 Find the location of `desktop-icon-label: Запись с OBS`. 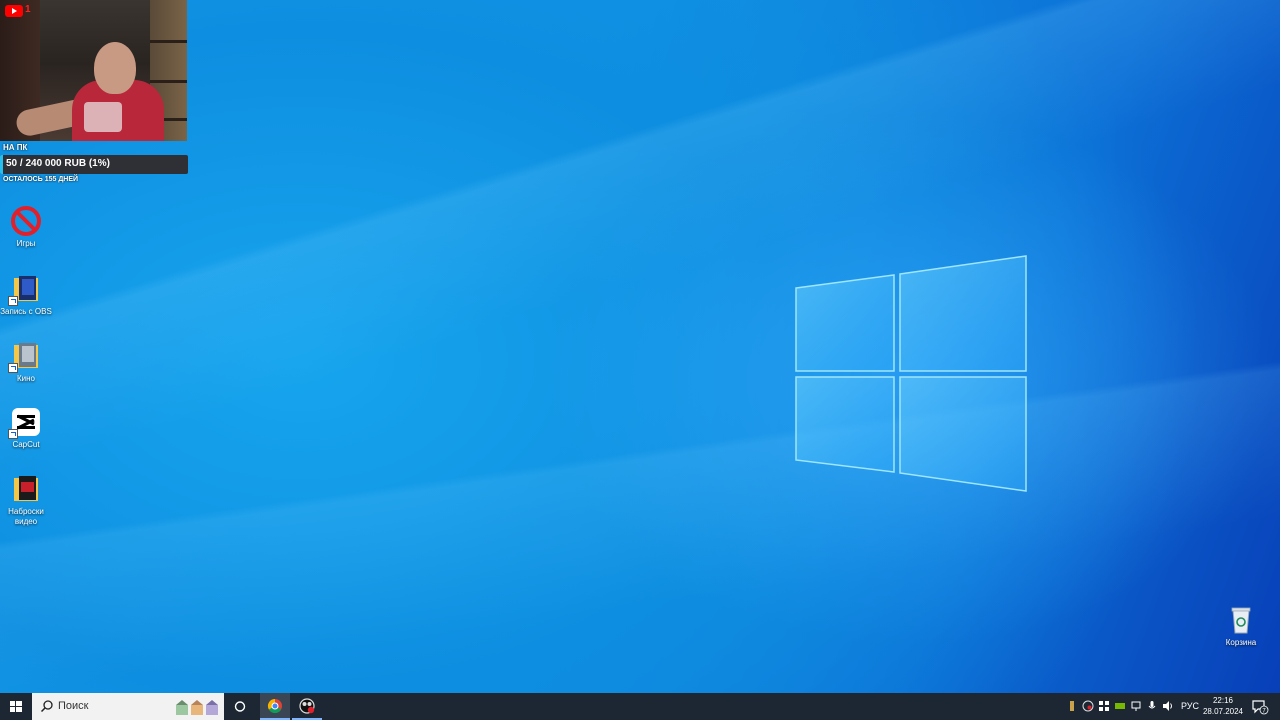

desktop-icon-label: Запись с OBS is located at coordinates (26, 311).